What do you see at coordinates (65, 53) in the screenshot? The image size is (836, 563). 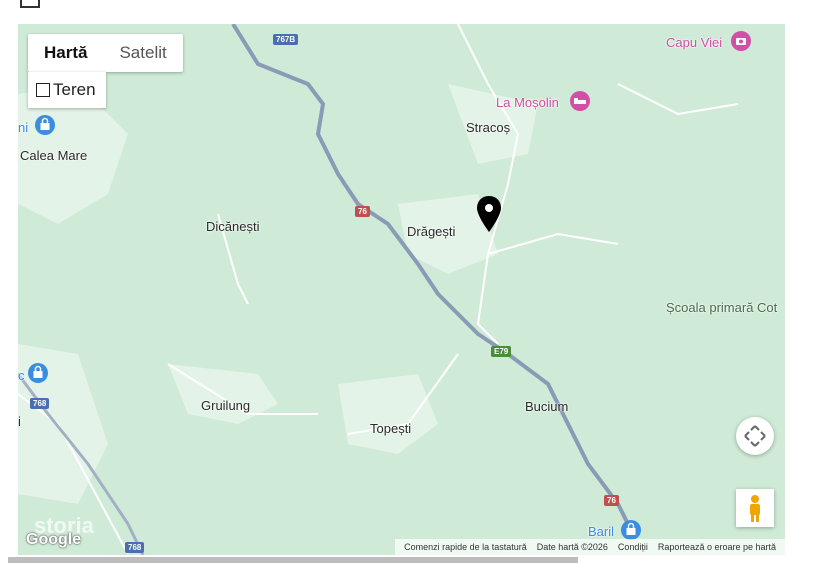 I see `map-type-map-button: Hartă` at bounding box center [65, 53].